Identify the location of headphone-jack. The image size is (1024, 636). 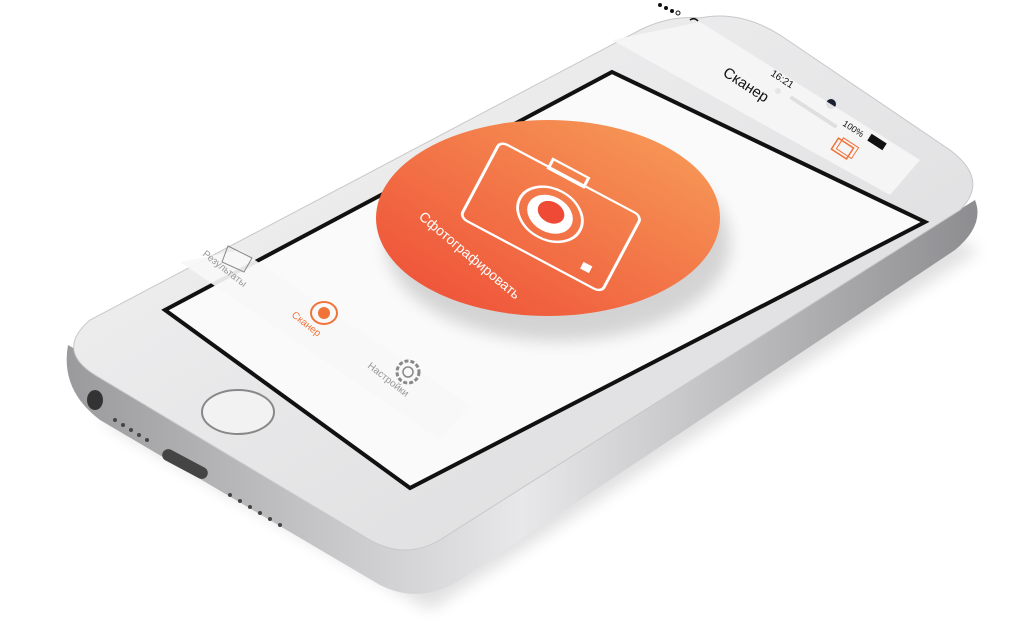
(95, 400).